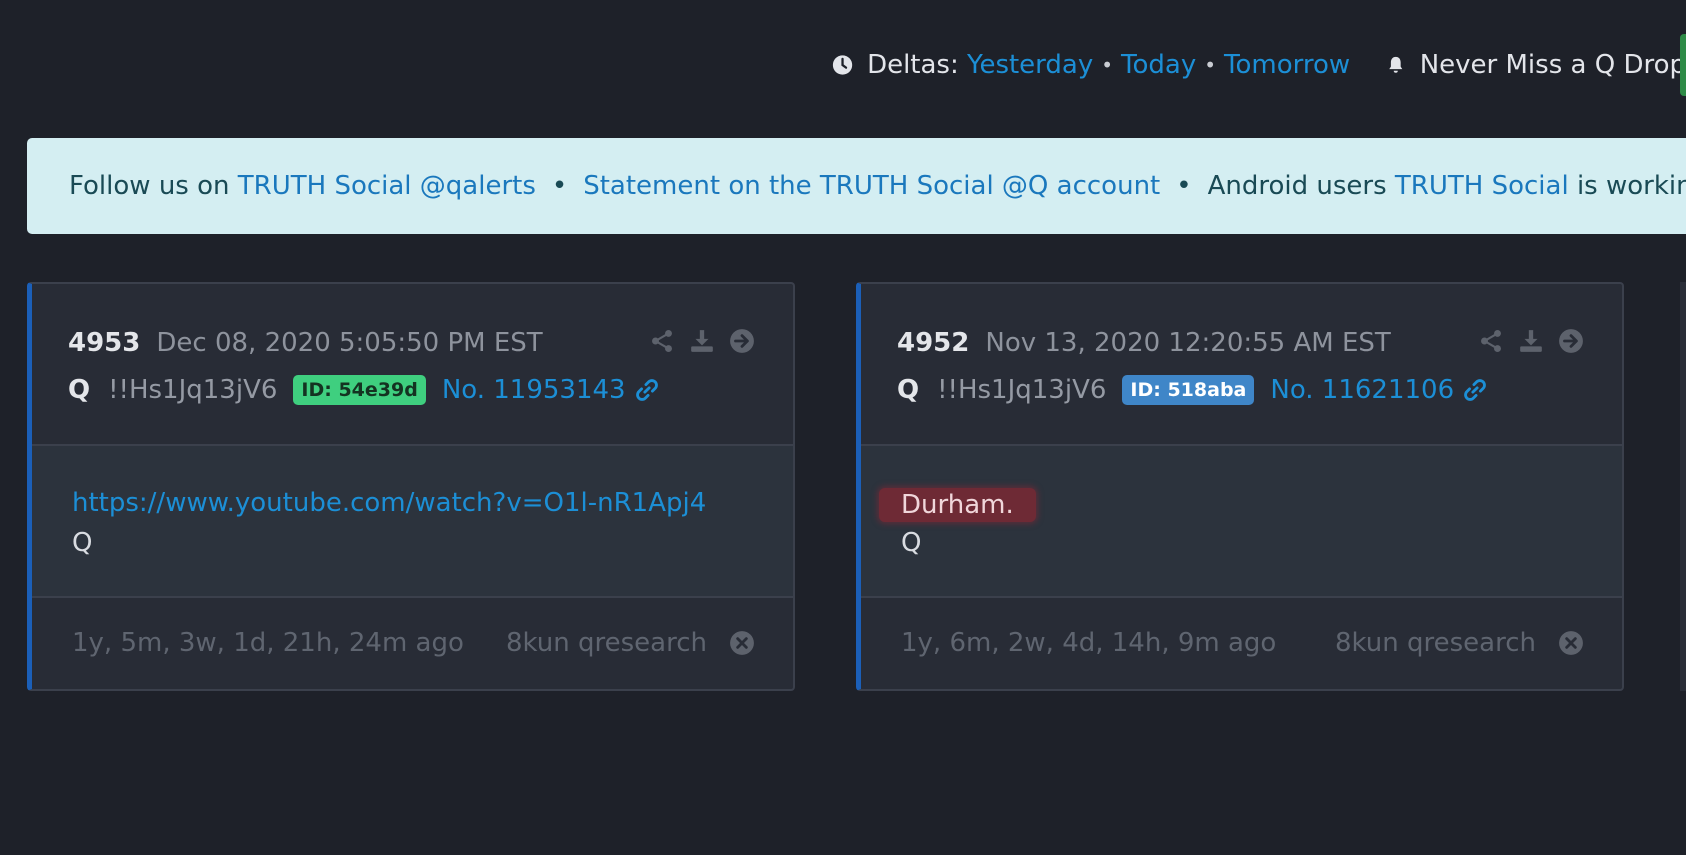 The height and width of the screenshot is (855, 1686). I want to click on post-number-link: No. 11953143, so click(534, 390).